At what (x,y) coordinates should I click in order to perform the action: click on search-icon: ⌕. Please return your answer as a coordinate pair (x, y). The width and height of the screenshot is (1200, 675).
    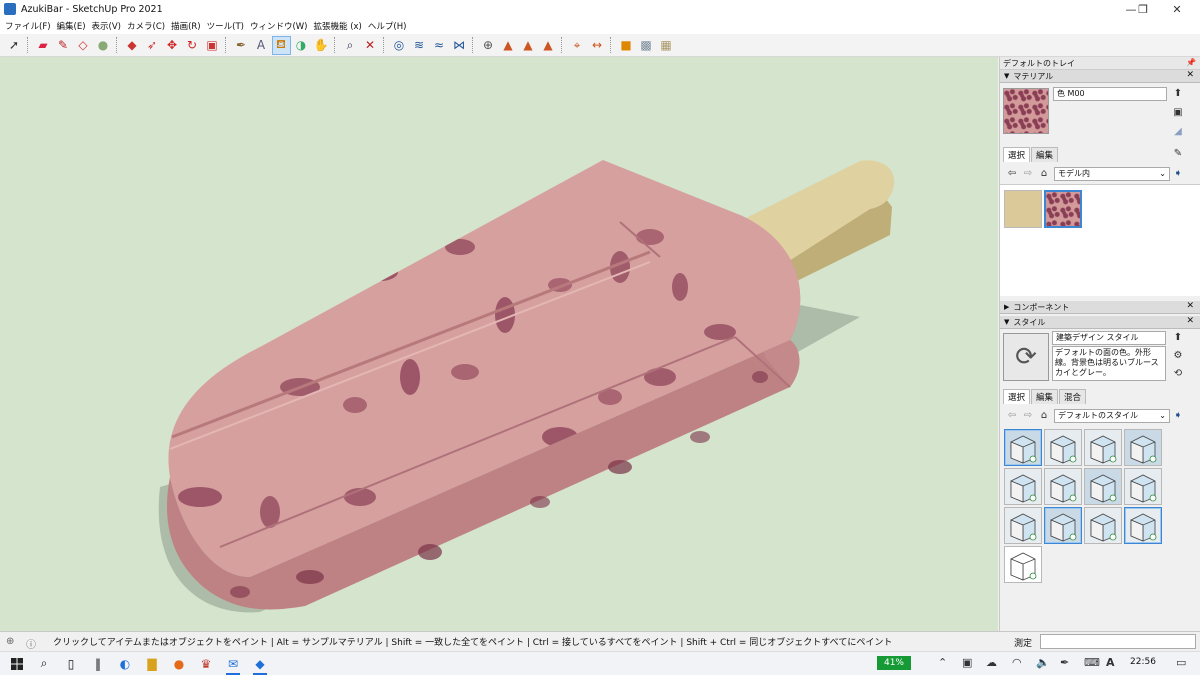
    Looking at the image, I should click on (44, 664).